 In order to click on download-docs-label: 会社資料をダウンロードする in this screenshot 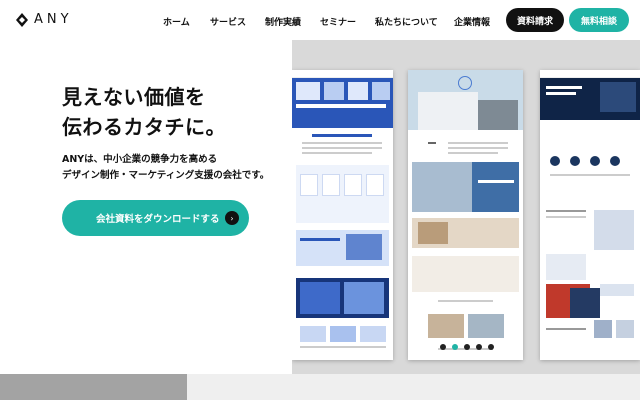, I will do `click(158, 219)`.